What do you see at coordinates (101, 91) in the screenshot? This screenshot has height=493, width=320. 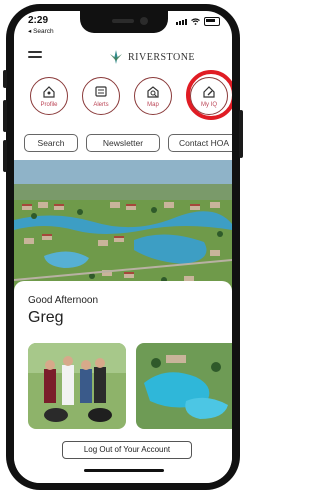 I see `alerts-icon` at bounding box center [101, 91].